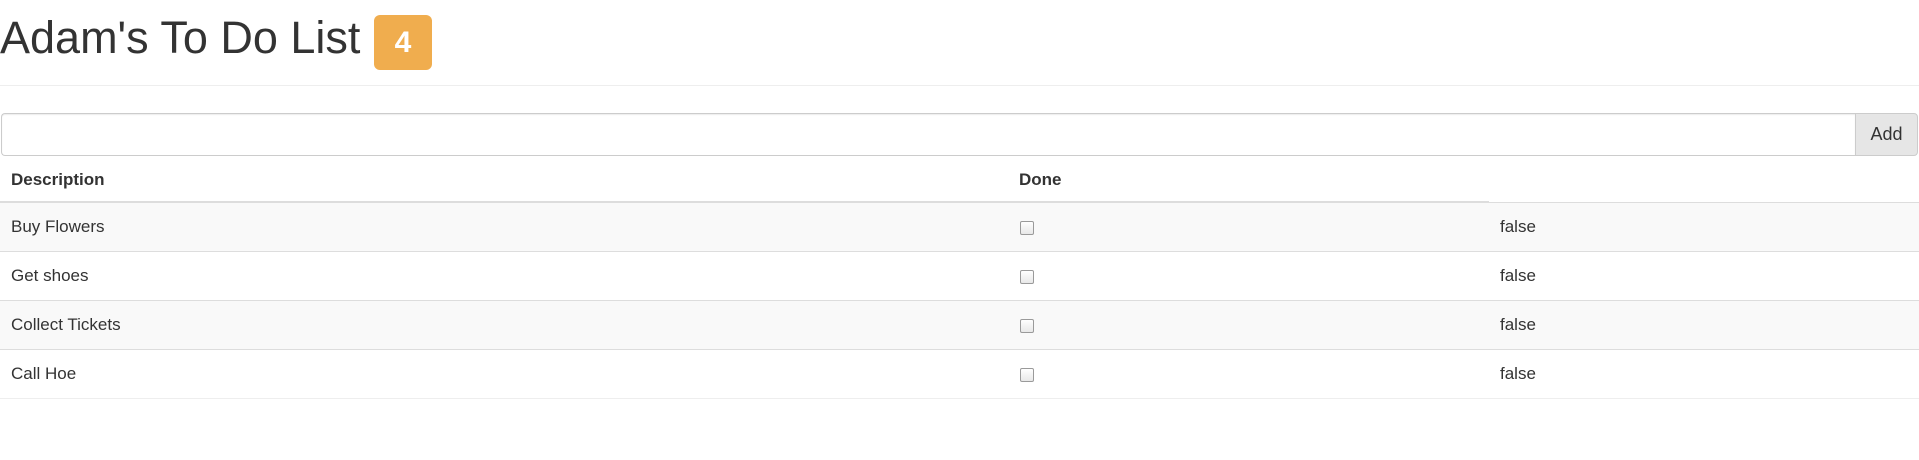 This screenshot has height=460, width=1919. I want to click on table-row: Get shoes false, so click(959, 276).